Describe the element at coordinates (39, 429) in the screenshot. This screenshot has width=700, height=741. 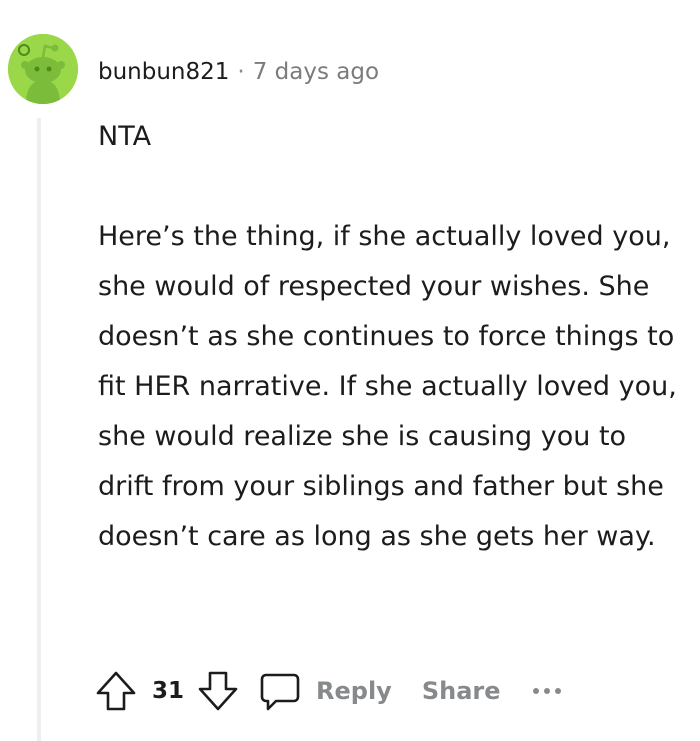
I see `thread-line` at that location.